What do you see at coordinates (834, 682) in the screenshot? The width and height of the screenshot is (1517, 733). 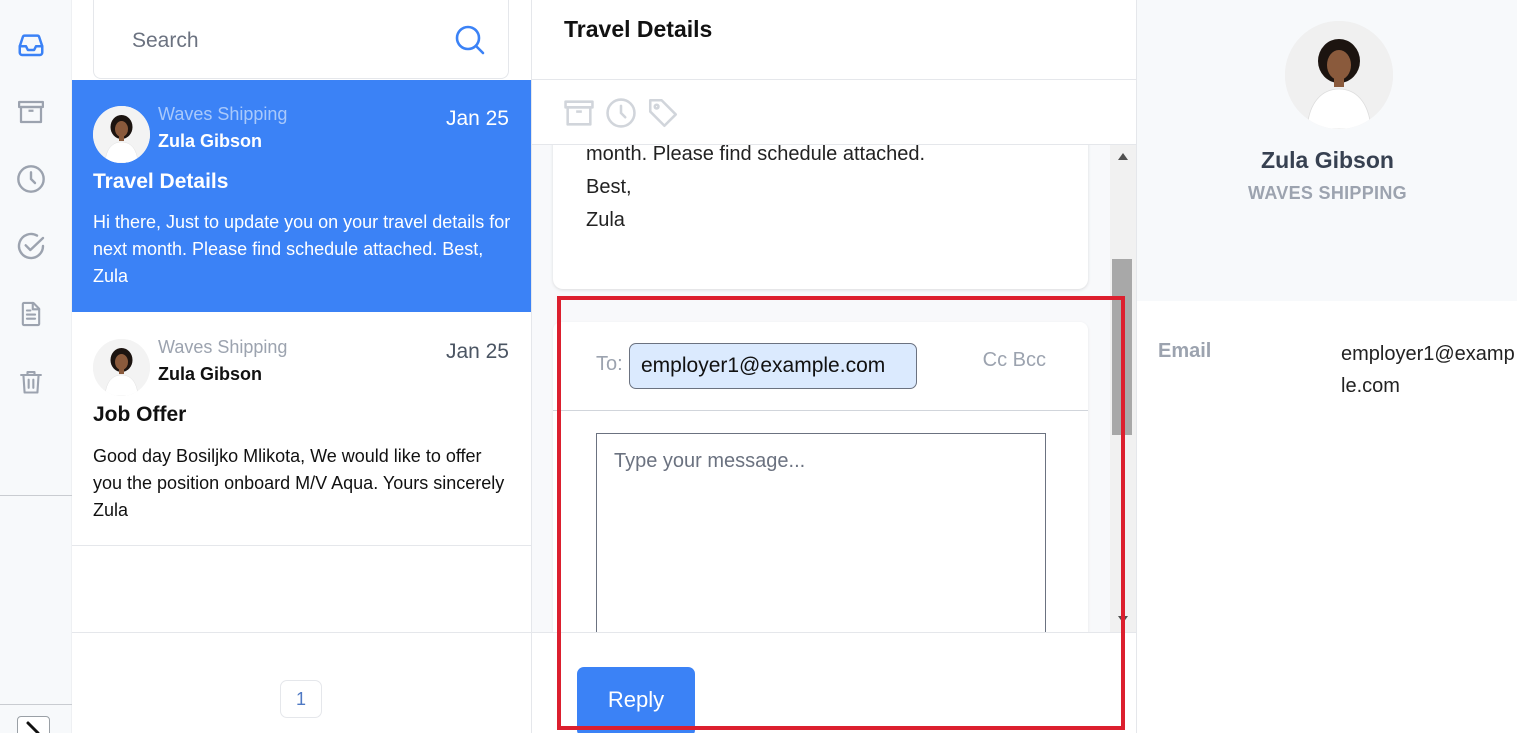 I see `reply-footer: Reply` at bounding box center [834, 682].